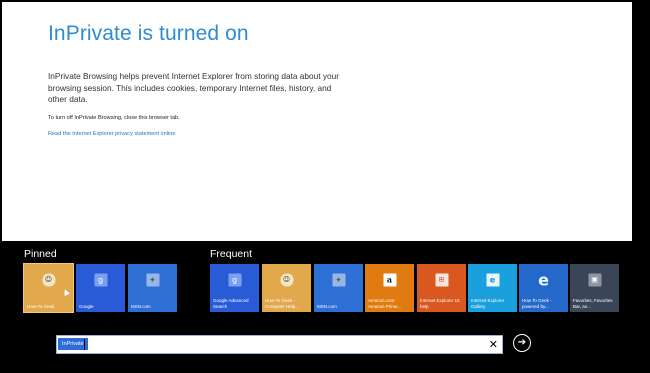  Describe the element at coordinates (440, 303) in the screenshot. I see `tile-label: Internet Explorer 10 help` at that location.